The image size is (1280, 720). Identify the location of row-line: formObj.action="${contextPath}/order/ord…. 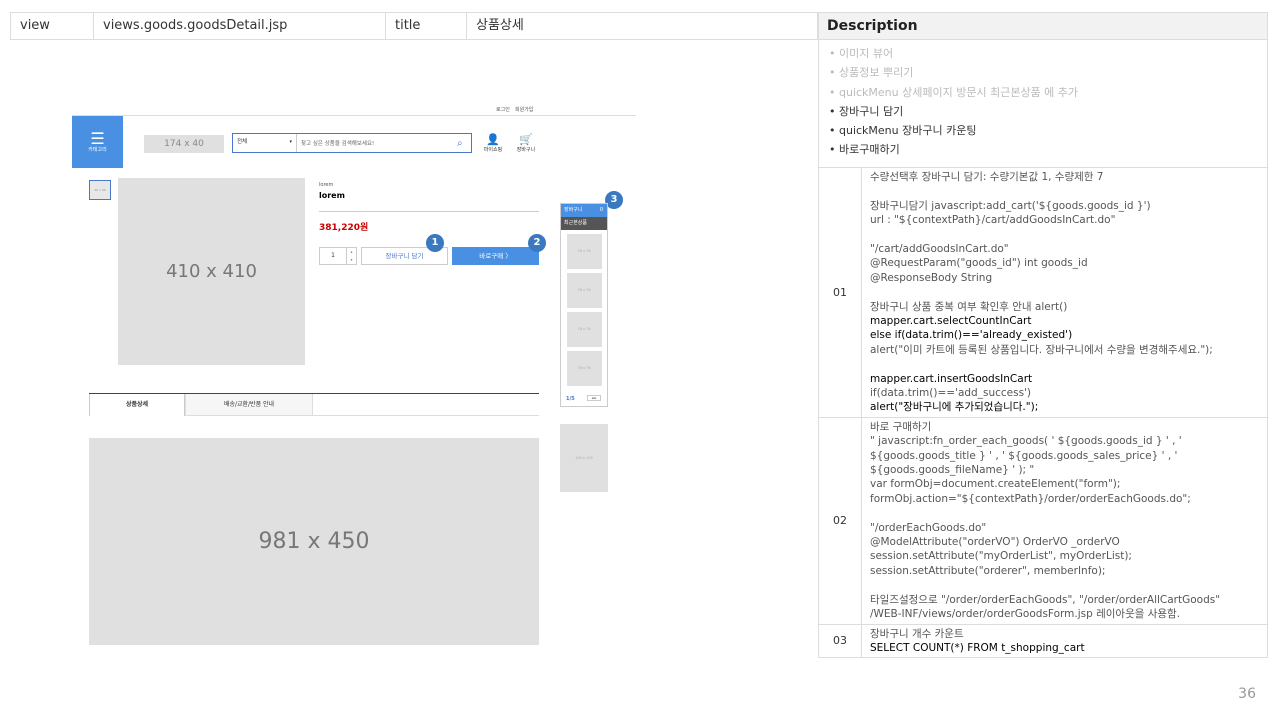
(1030, 498).